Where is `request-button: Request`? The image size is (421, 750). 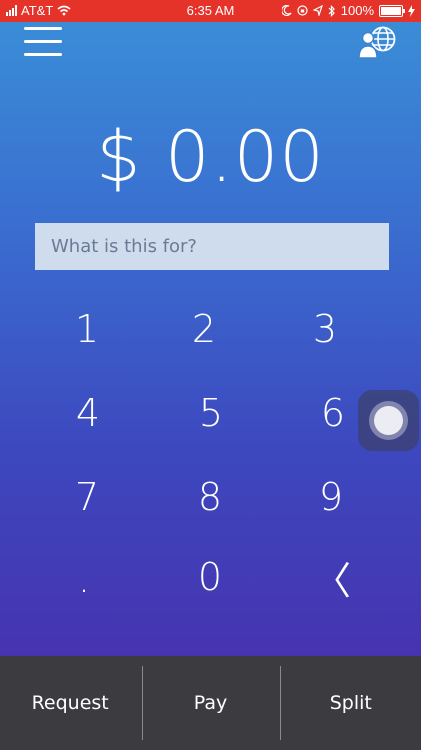 request-button: Request is located at coordinates (70, 703).